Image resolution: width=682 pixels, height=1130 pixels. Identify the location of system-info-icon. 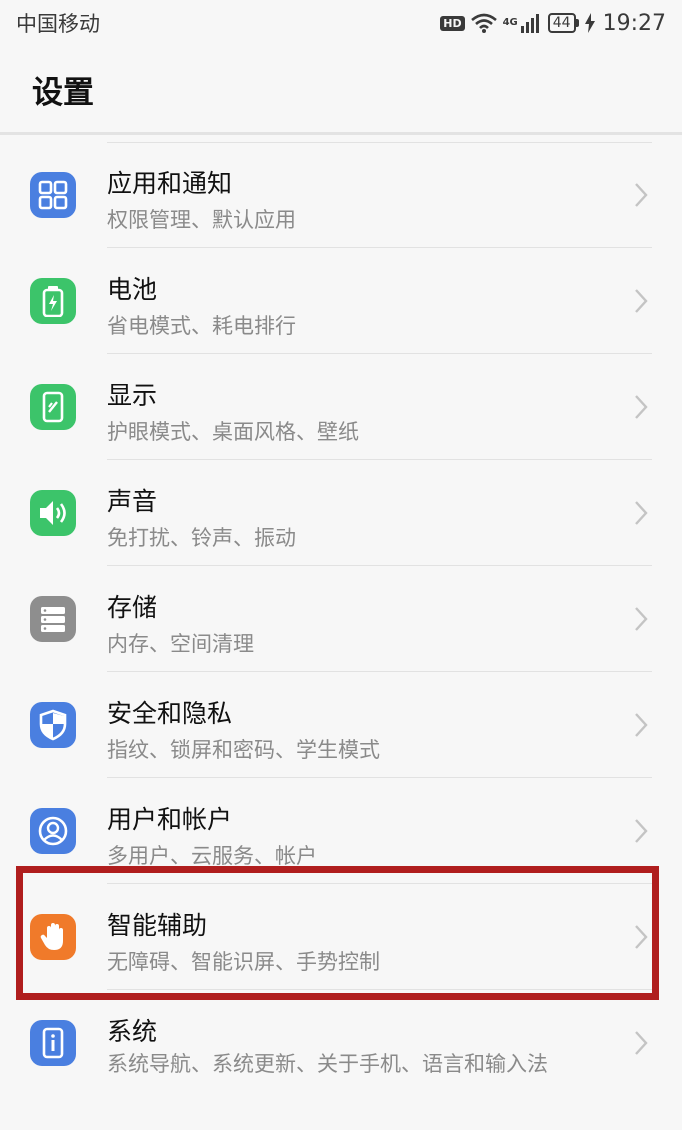
(53, 1043).